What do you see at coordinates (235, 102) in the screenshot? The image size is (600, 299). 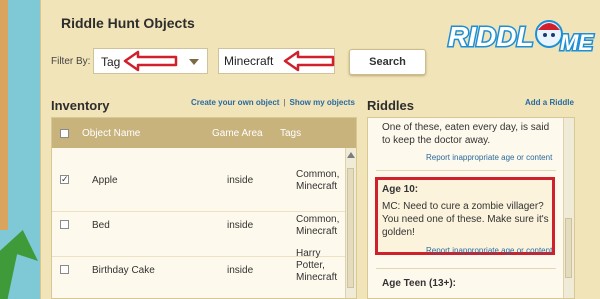 I see `create-object-link: Create your own object` at bounding box center [235, 102].